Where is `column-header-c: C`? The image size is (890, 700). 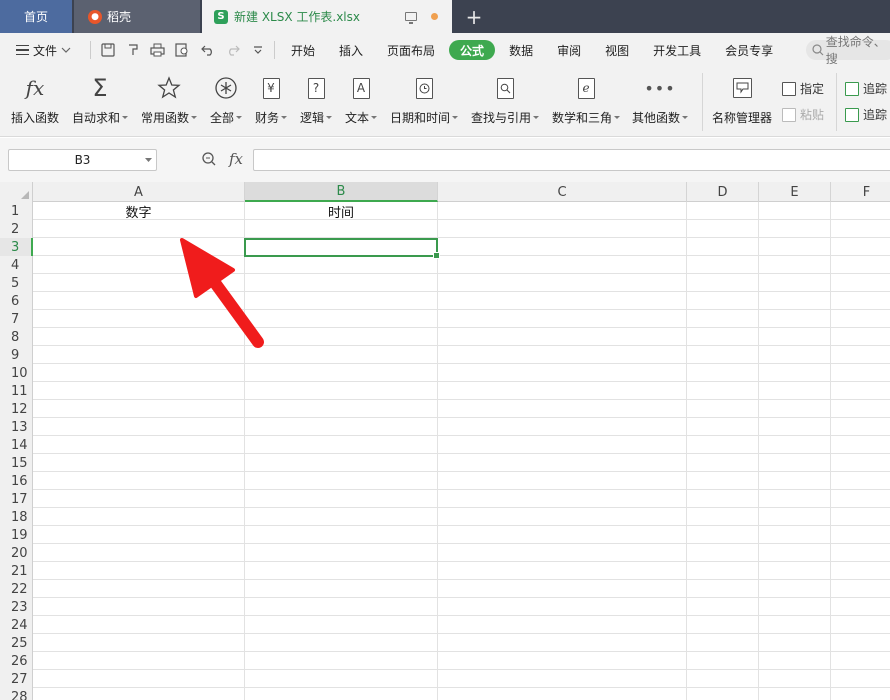
column-header-c: C is located at coordinates (562, 192).